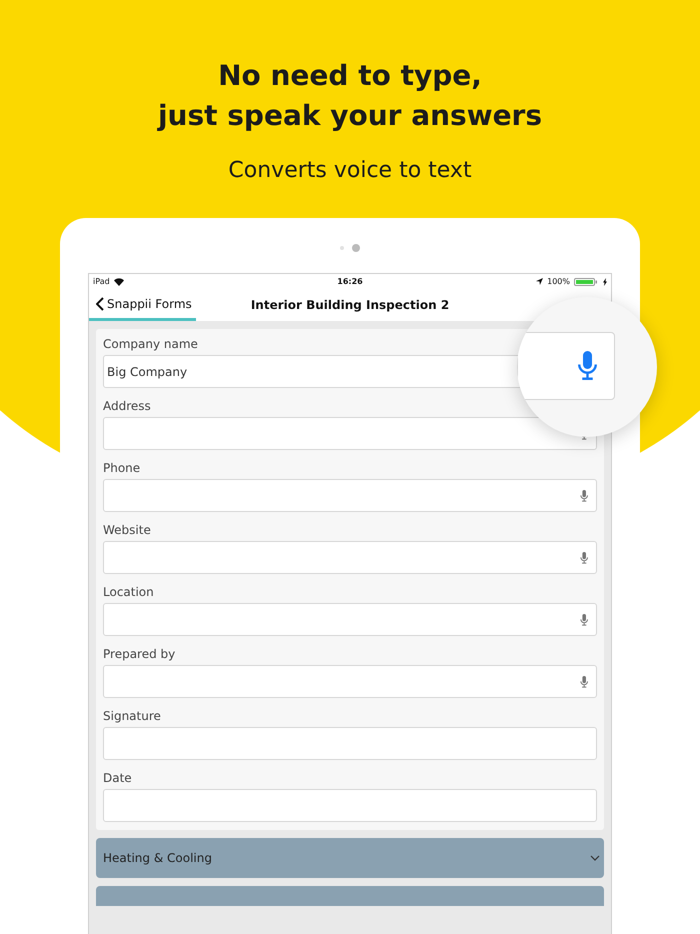 The height and width of the screenshot is (934, 700). Describe the element at coordinates (558, 281) in the screenshot. I see `battery-percent: 100%` at that location.